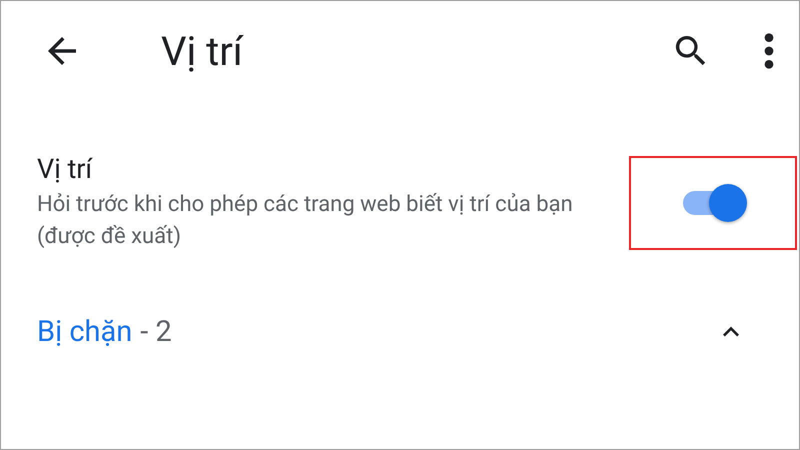 This screenshot has width=800, height=450. I want to click on more-button, so click(769, 51).